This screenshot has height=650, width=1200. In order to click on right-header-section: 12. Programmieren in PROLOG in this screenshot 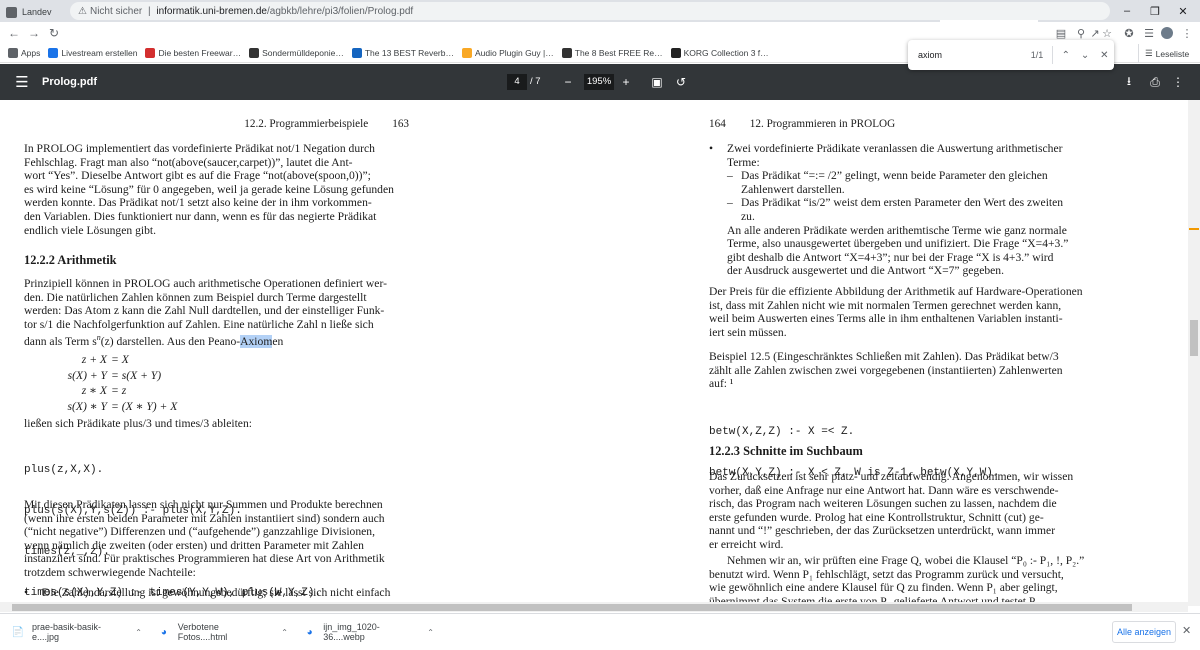, I will do `click(822, 124)`.